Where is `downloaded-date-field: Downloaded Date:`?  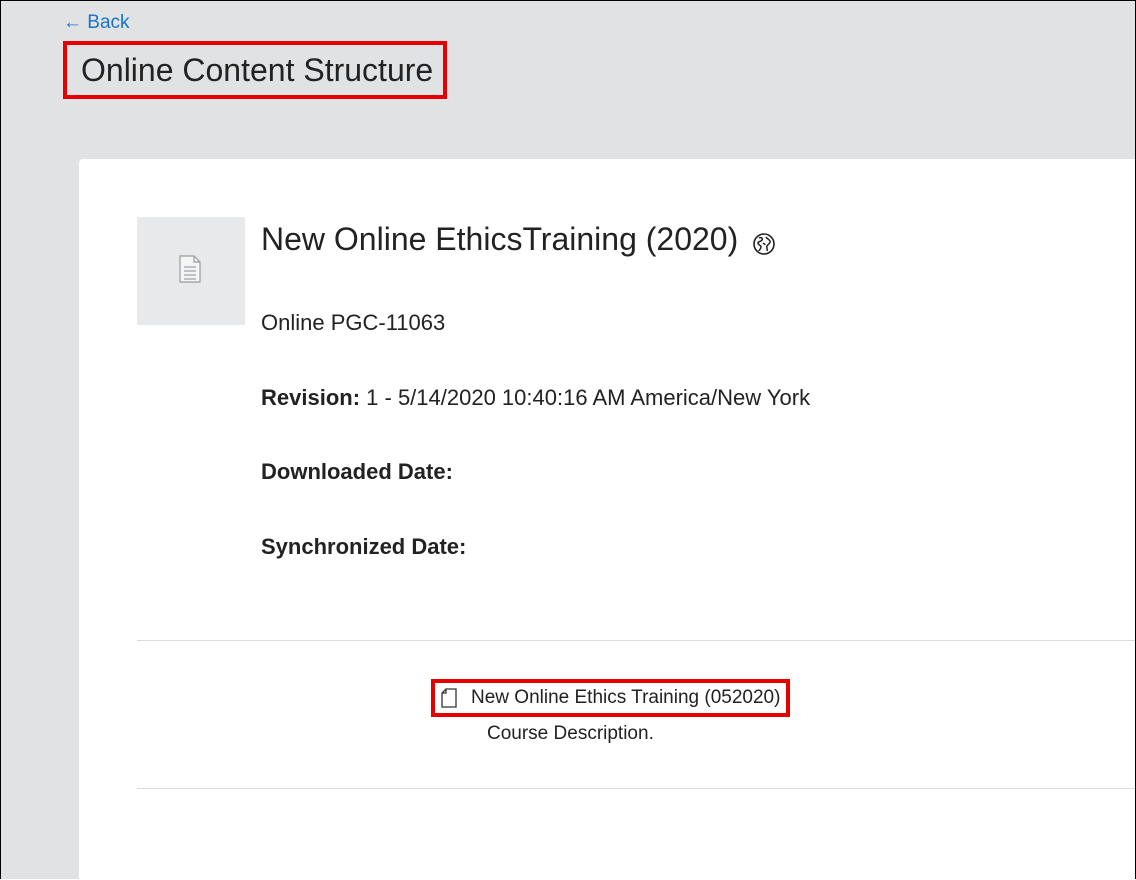
downloaded-date-field: Downloaded Date: is located at coordinates (357, 472).